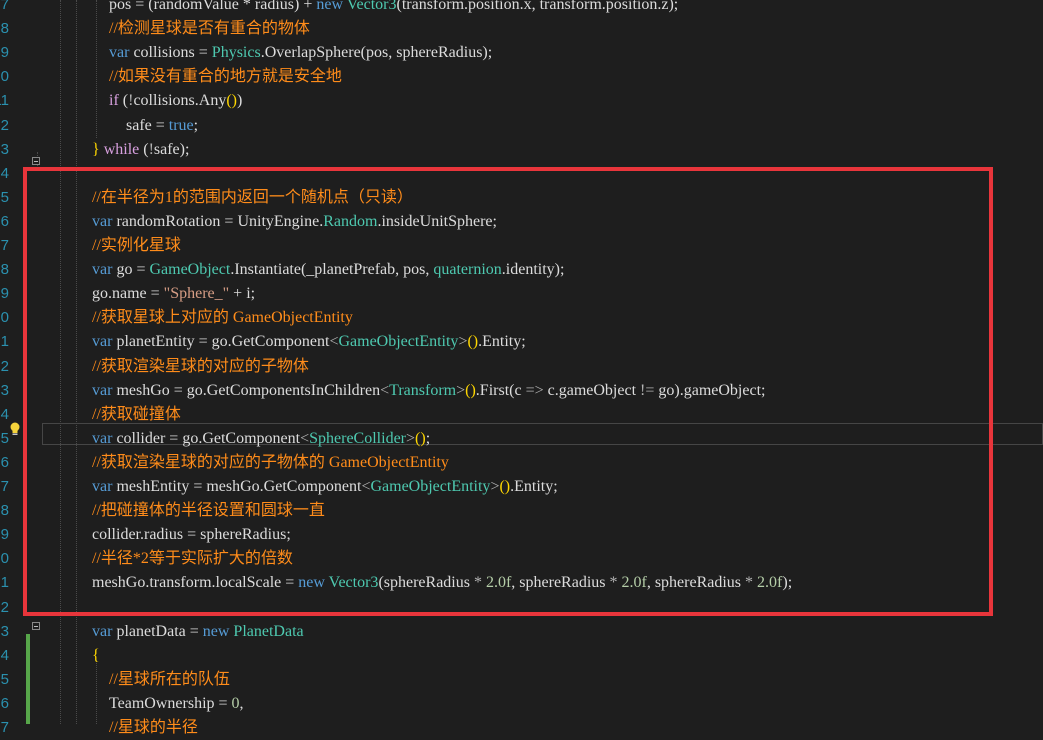  What do you see at coordinates (521, 415) in the screenshot?
I see `code-line: 24 //获取碰撞体` at bounding box center [521, 415].